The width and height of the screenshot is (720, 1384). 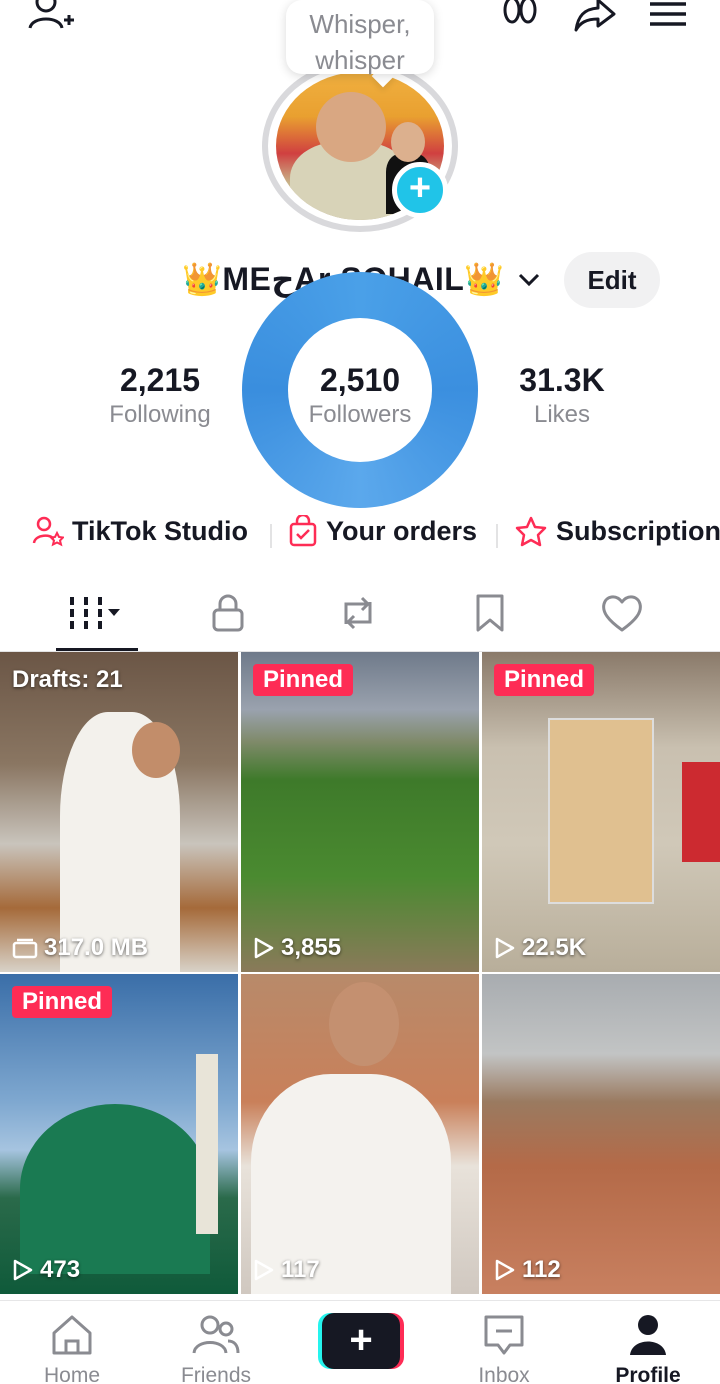 I want to click on tab-liked, so click(x=622, y=613).